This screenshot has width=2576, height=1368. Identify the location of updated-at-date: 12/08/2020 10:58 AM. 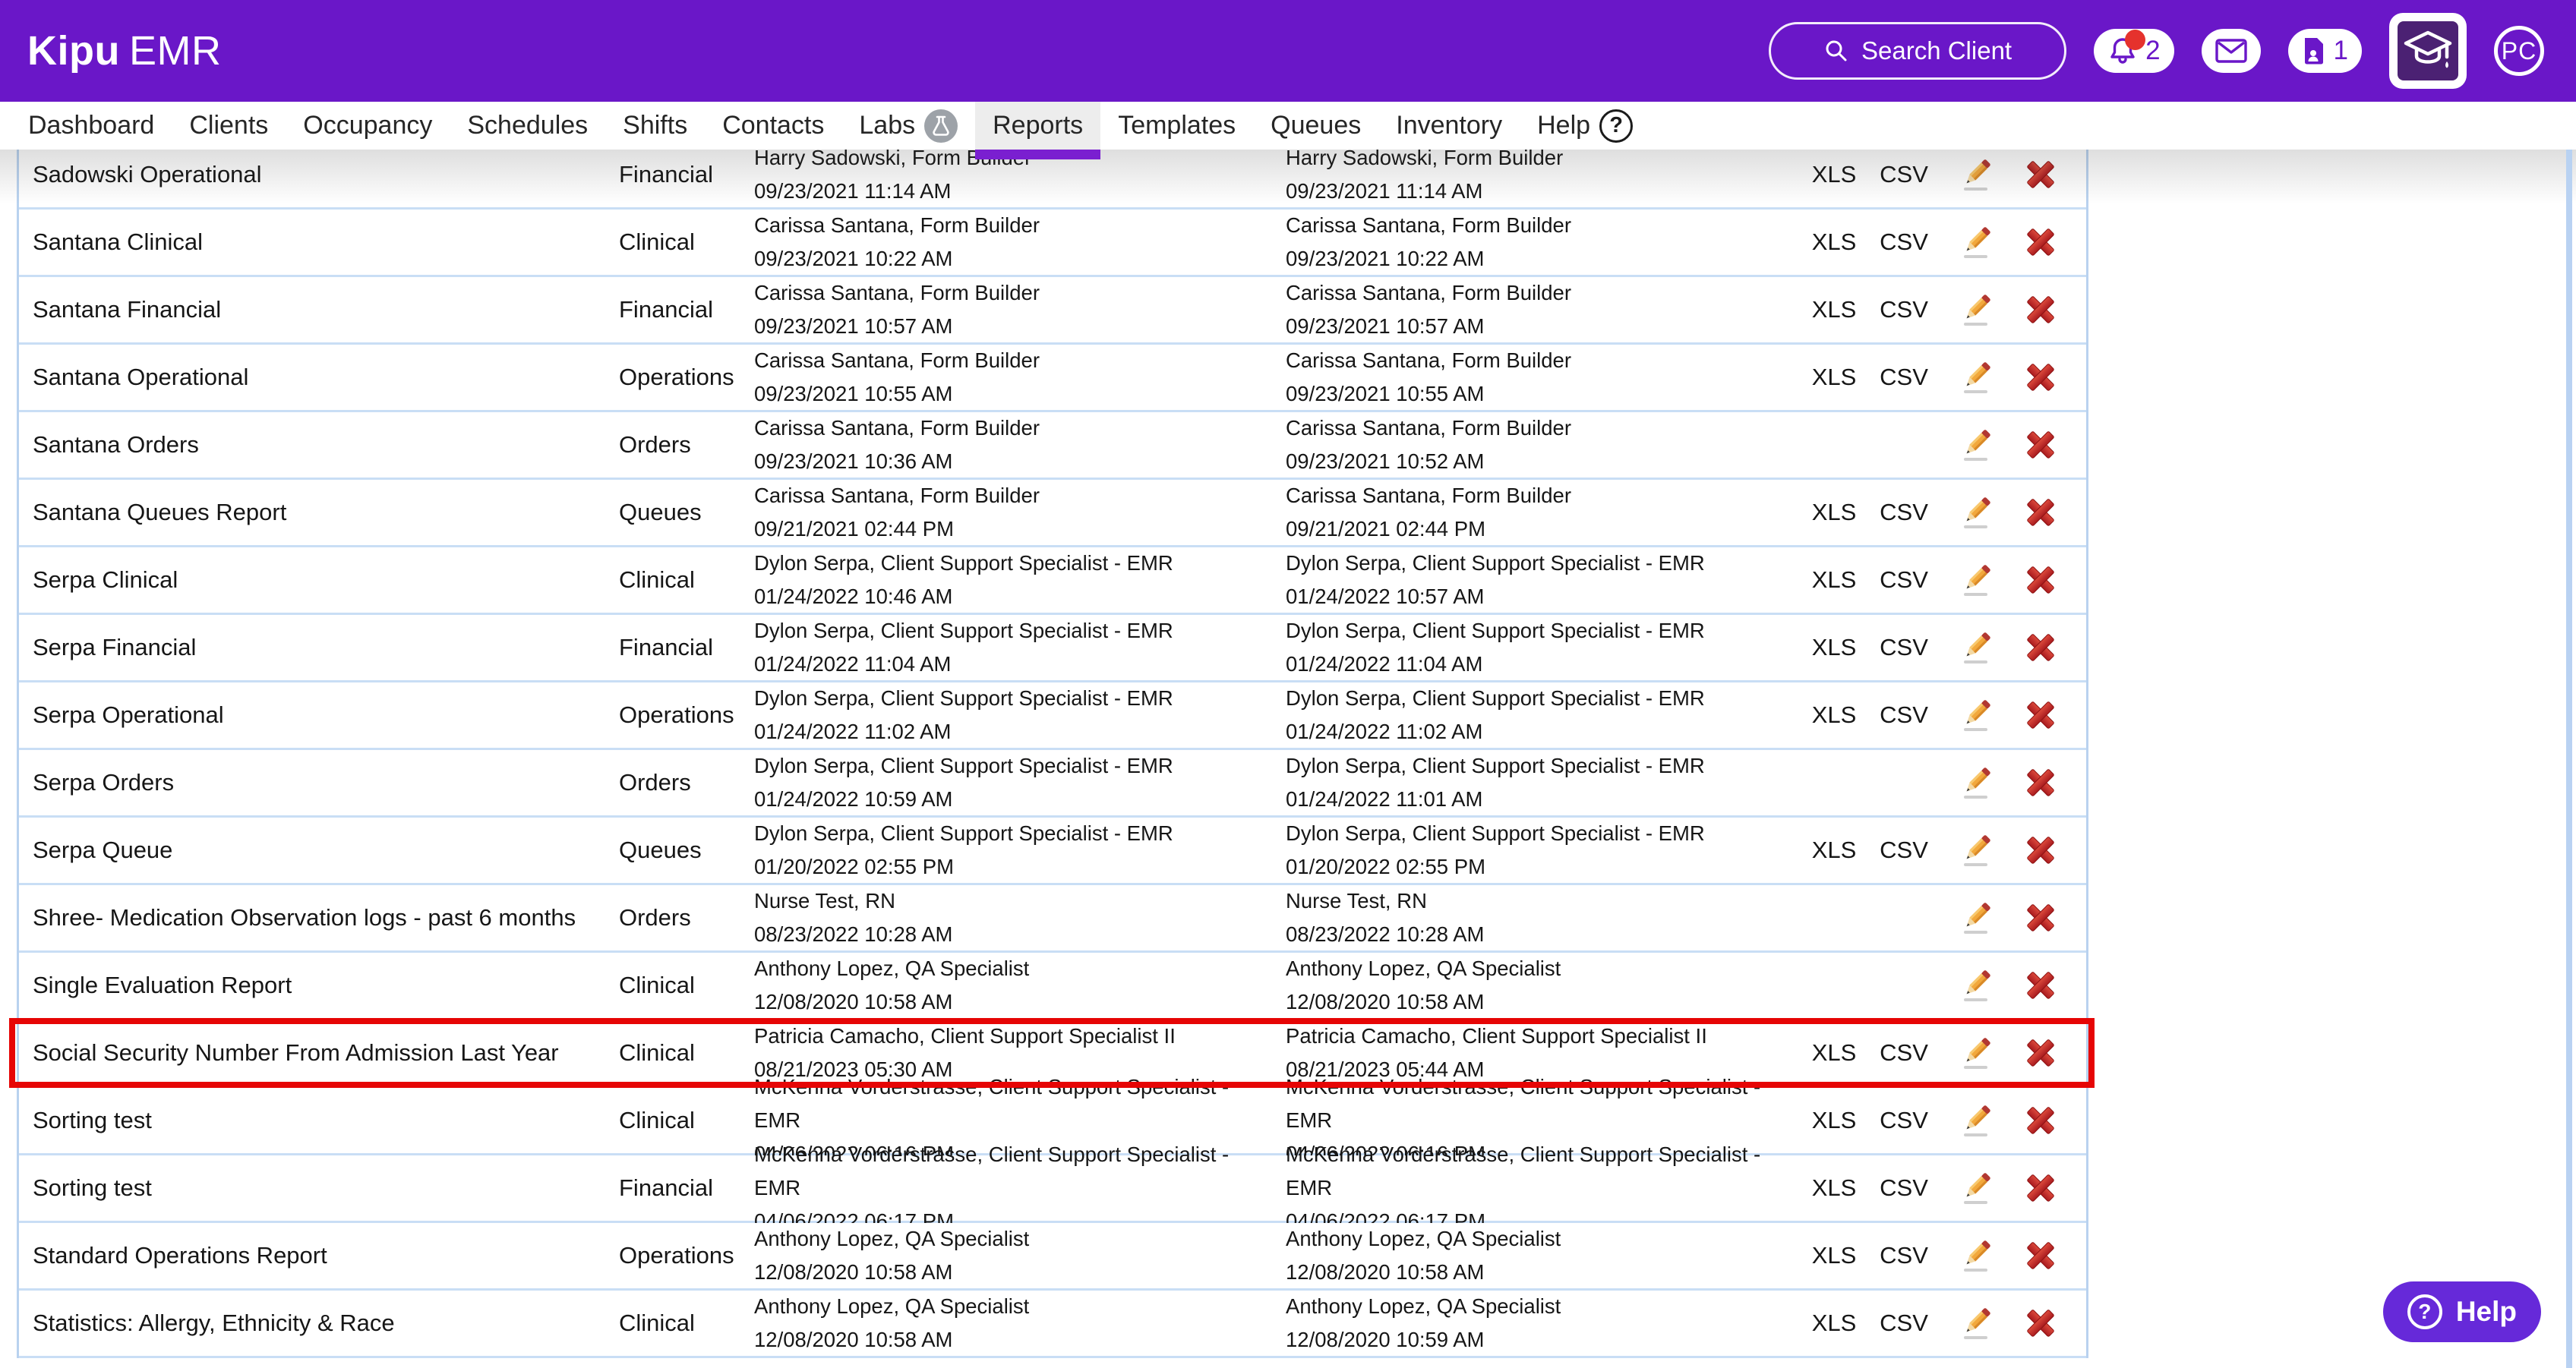
(1385, 1272).